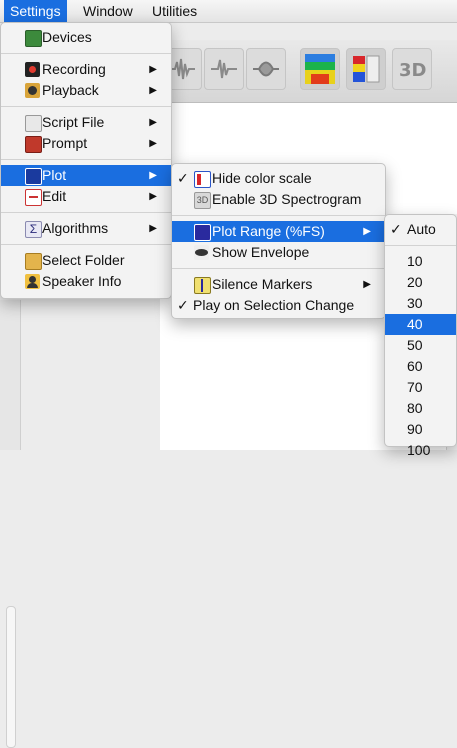 This screenshot has width=457, height=748. Describe the element at coordinates (86, 122) in the screenshot. I see `menu-item-script-file: Script File ▶` at that location.